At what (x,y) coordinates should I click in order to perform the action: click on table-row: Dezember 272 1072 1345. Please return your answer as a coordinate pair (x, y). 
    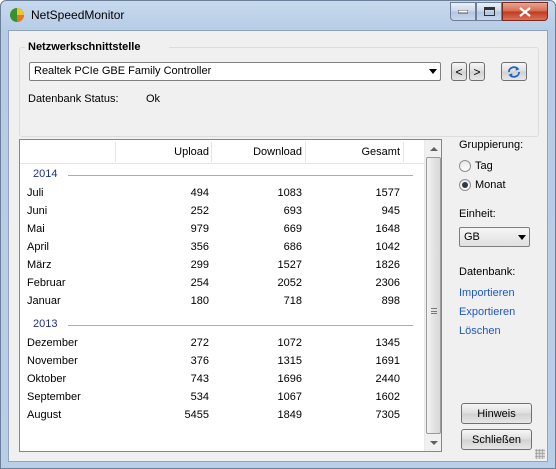
    Looking at the image, I should click on (222, 344).